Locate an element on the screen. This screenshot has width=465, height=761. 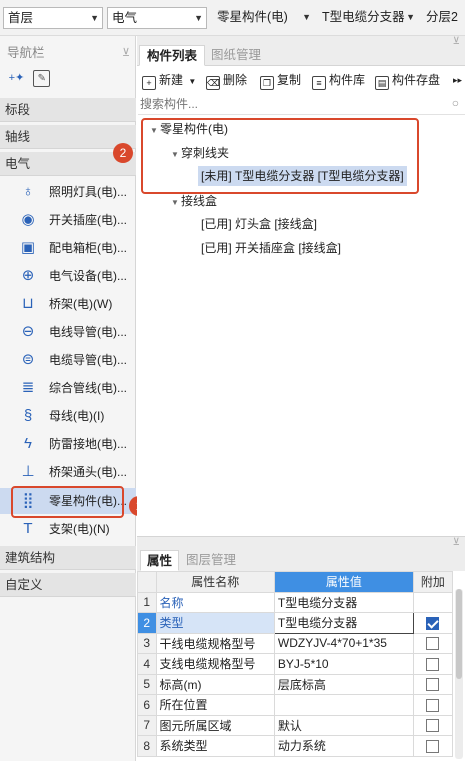
add-sparkle-icon: +✦ is located at coordinates (16, 78).